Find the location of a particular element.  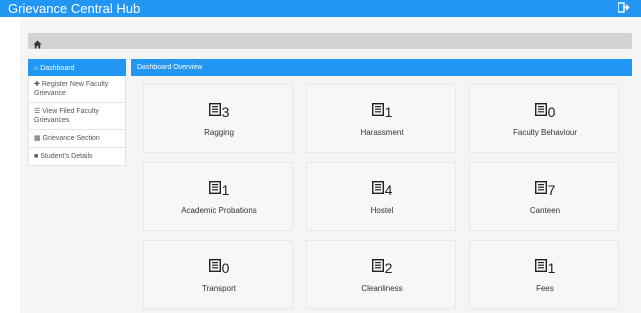

stat-label: Ragging is located at coordinates (219, 132).